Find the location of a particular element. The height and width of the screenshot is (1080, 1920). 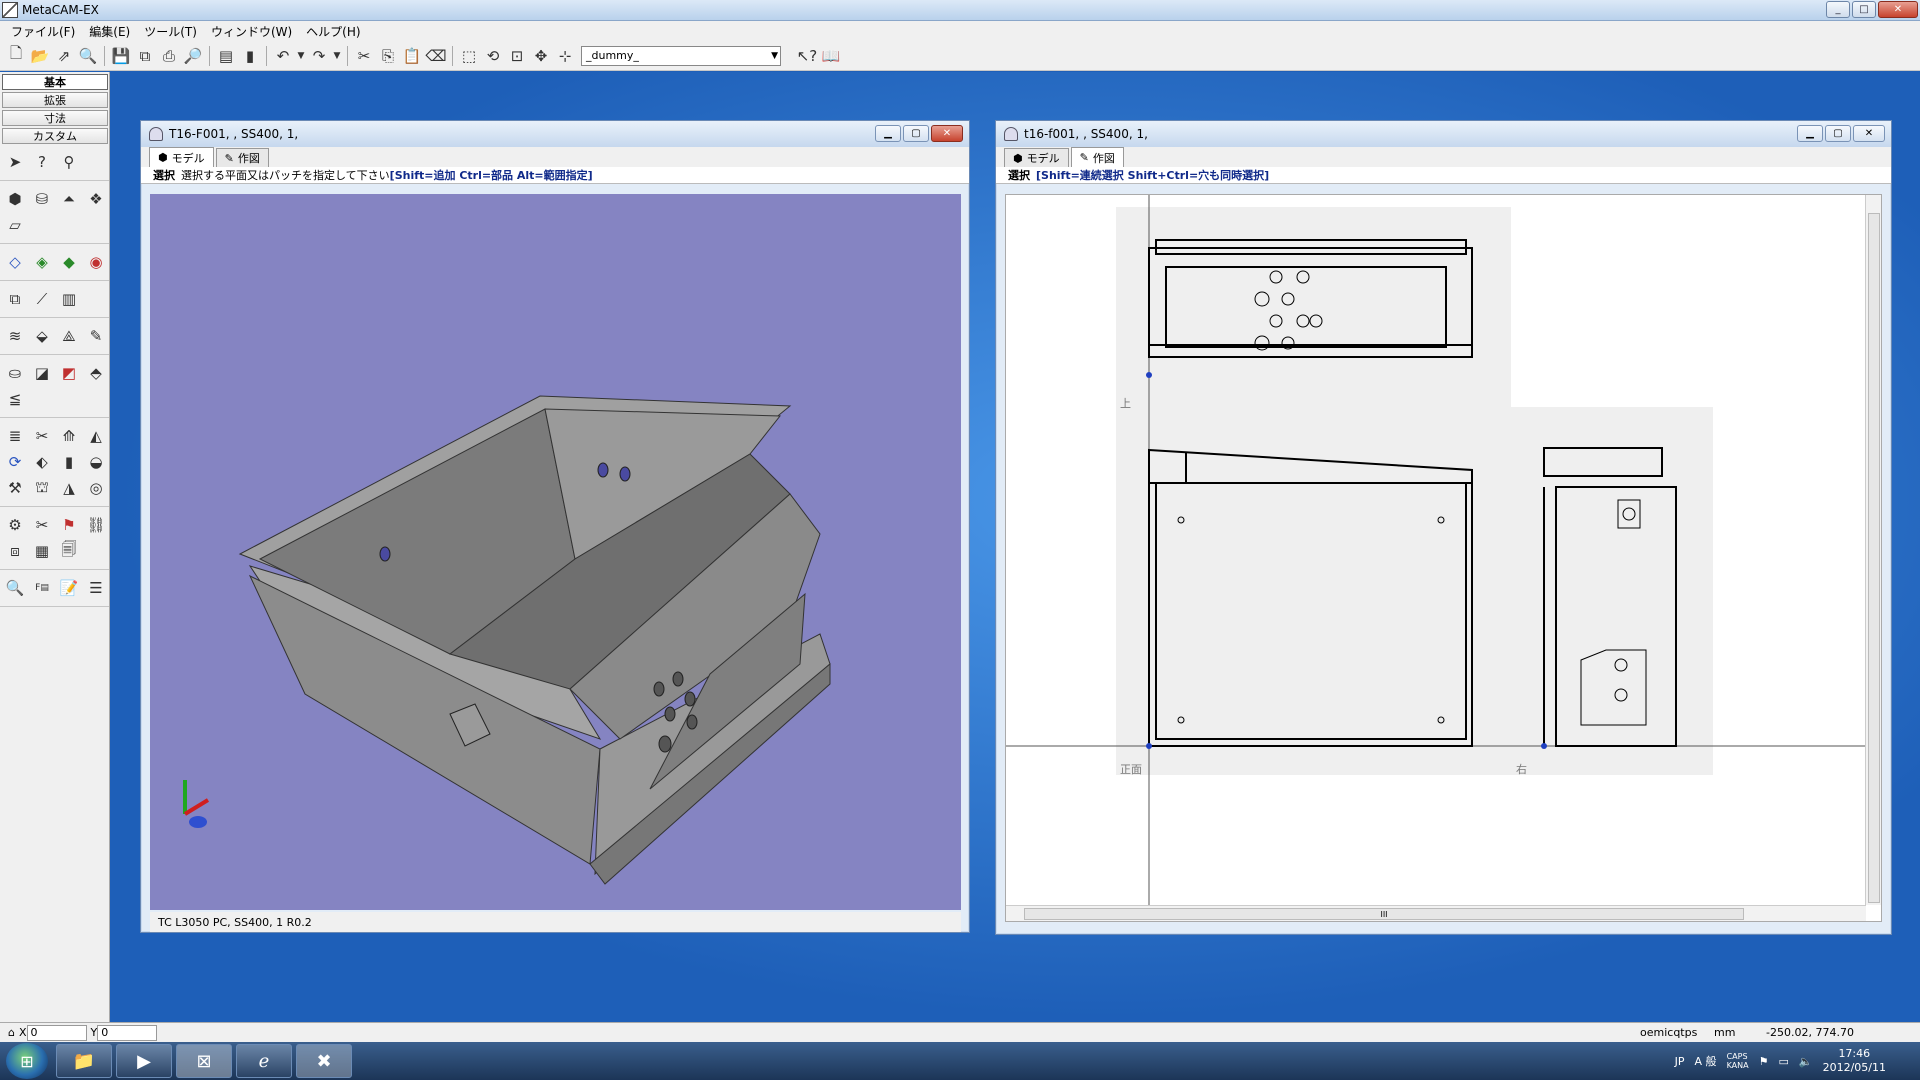

layer-plate-icon: ⬙ is located at coordinates (42, 336).